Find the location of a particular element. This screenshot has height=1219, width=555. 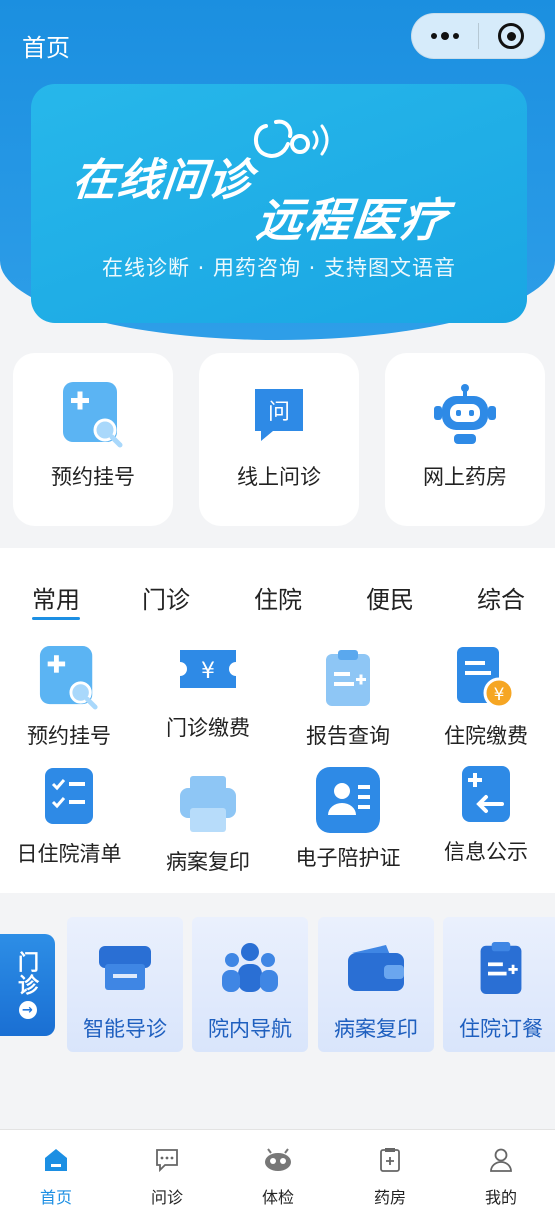

grid-item-escort-card: 电子陪护证 is located at coordinates (348, 819).